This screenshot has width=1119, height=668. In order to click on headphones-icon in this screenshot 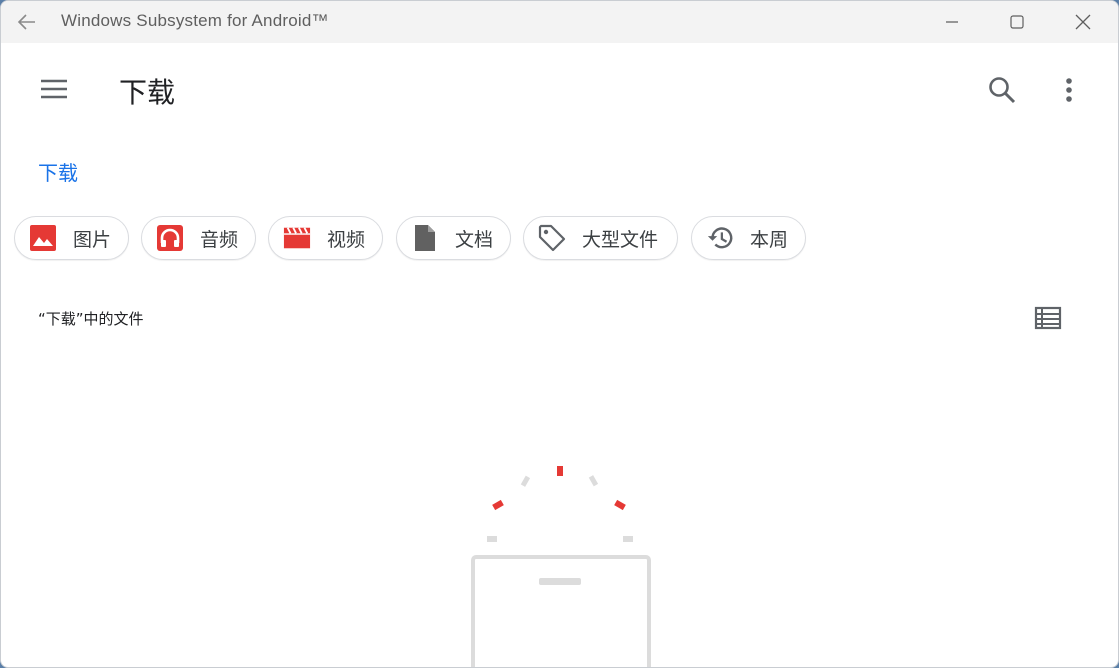, I will do `click(170, 238)`.